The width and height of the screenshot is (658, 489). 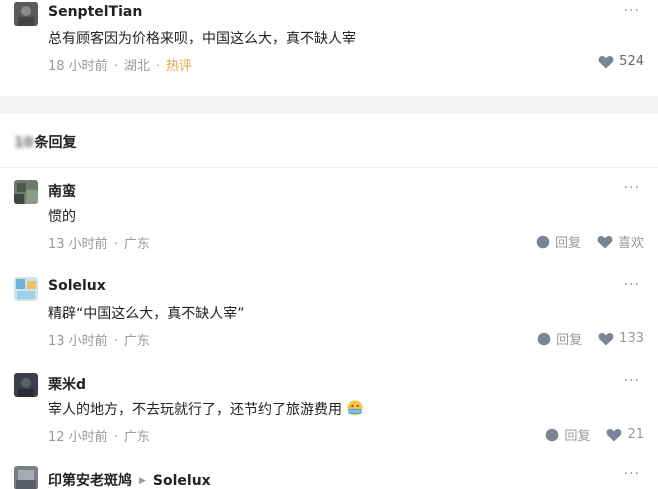 I want to click on username: 印第安老斑鸠, so click(x=90, y=481).